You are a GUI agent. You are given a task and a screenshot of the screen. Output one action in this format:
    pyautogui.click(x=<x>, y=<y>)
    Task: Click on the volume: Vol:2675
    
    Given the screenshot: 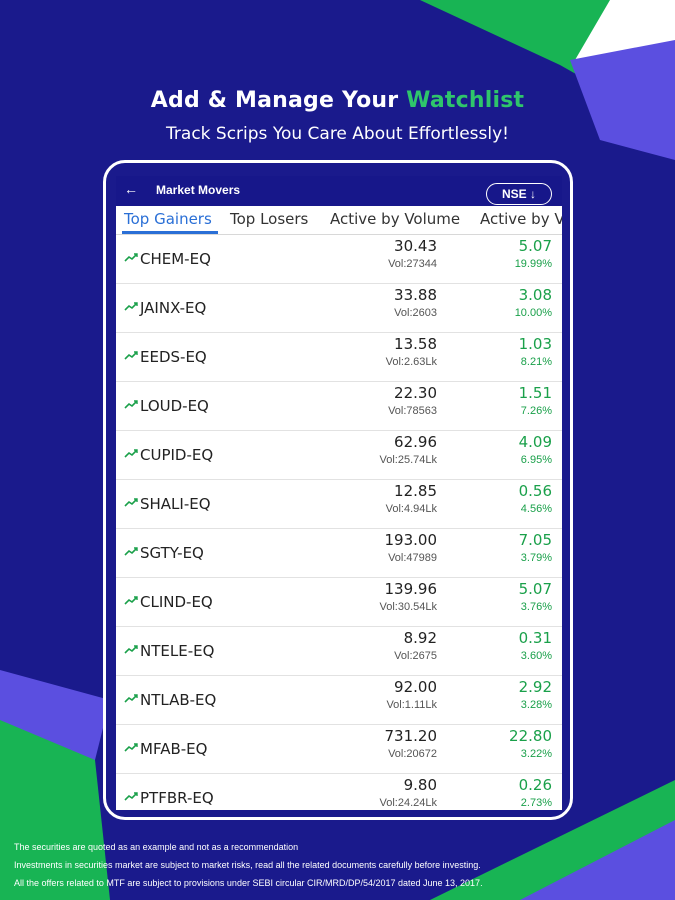 What is the action you would take?
    pyautogui.click(x=415, y=656)
    